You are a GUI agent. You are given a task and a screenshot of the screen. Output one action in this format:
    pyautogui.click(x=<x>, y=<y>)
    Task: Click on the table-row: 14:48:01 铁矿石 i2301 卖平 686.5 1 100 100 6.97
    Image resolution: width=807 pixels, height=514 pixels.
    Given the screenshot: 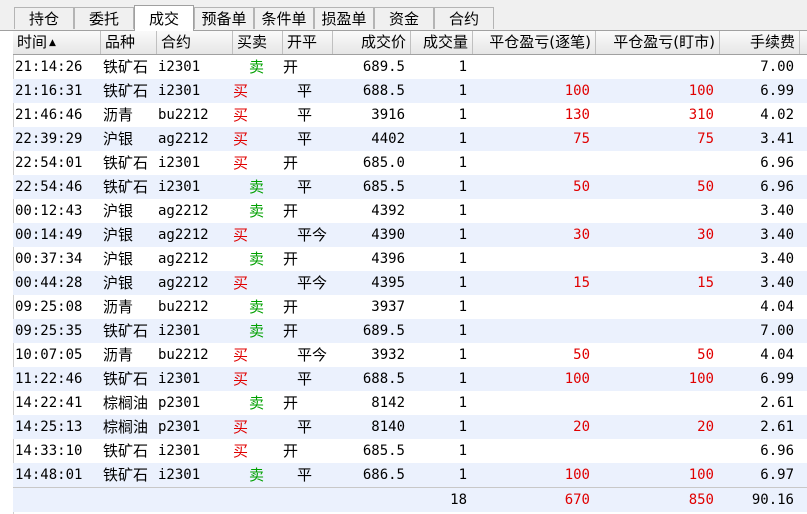 What is the action you would take?
    pyautogui.click(x=410, y=475)
    